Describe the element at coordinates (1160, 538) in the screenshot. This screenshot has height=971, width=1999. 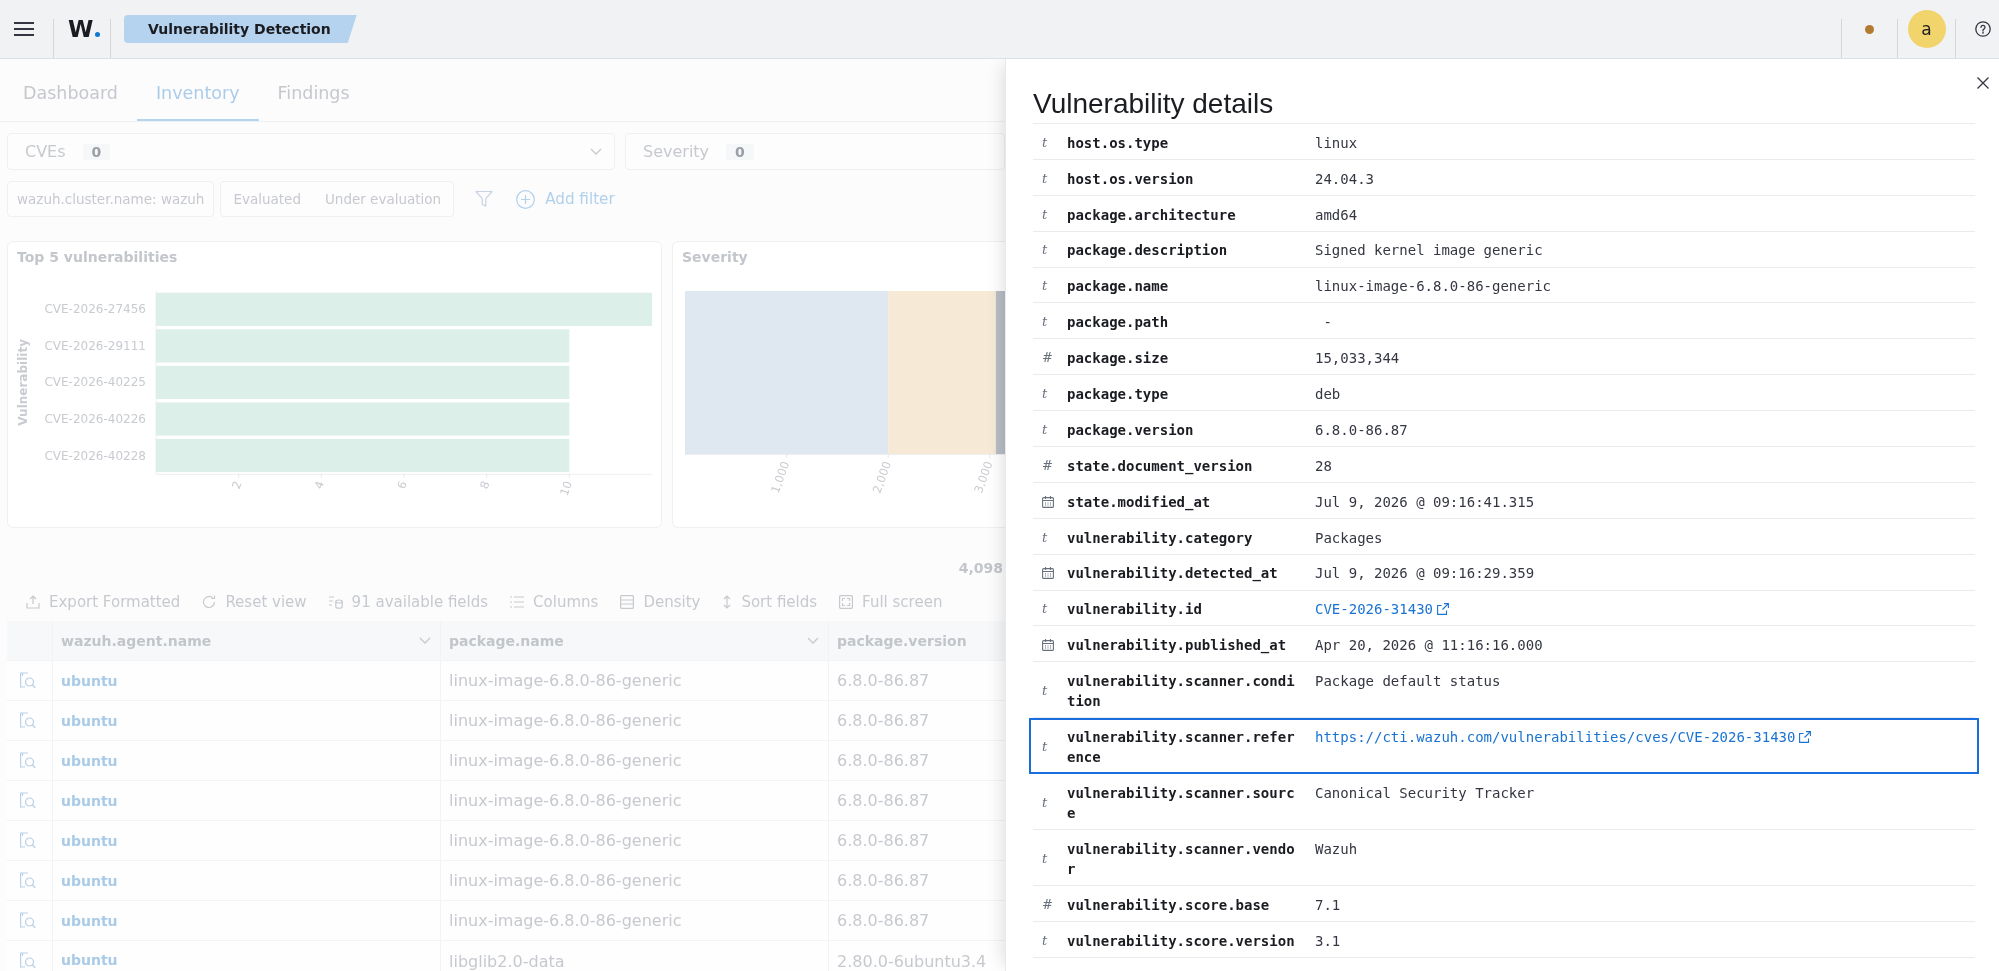
I see `field-name: vulnerability.category` at that location.